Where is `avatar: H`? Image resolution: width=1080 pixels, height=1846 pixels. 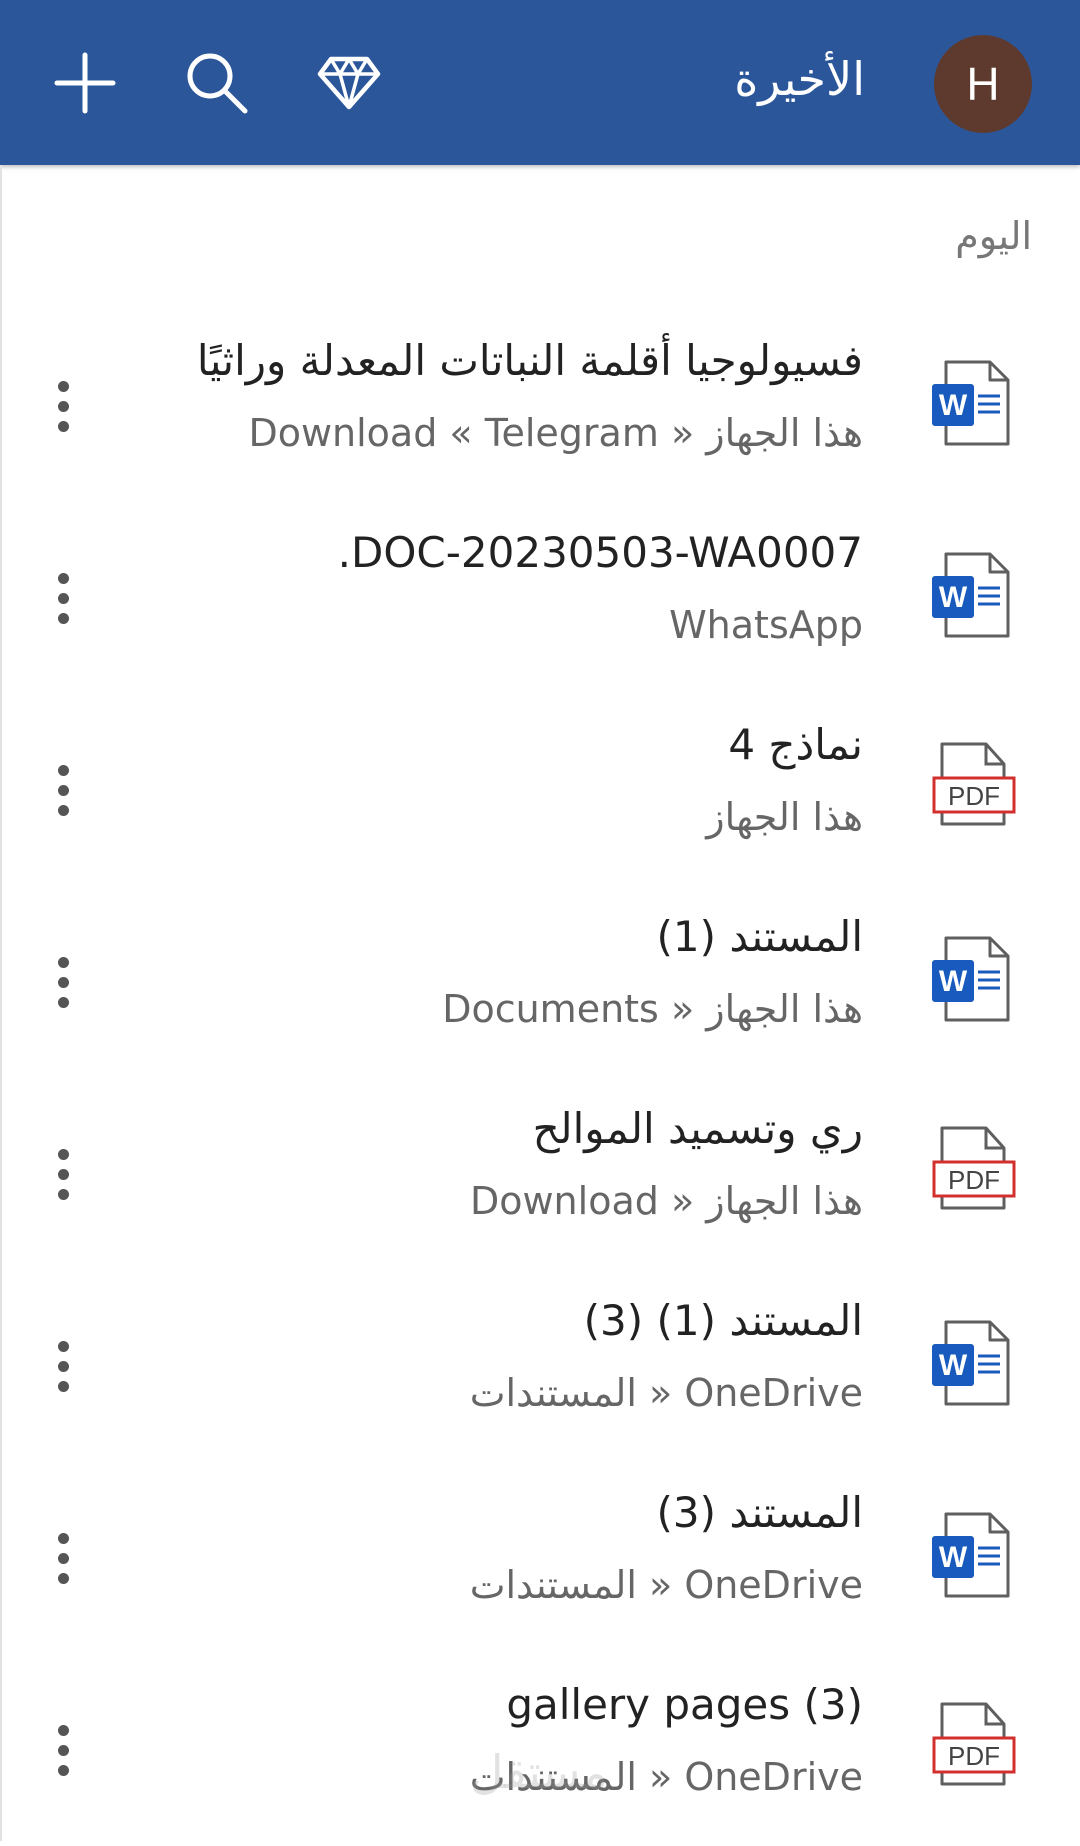 avatar: H is located at coordinates (983, 84).